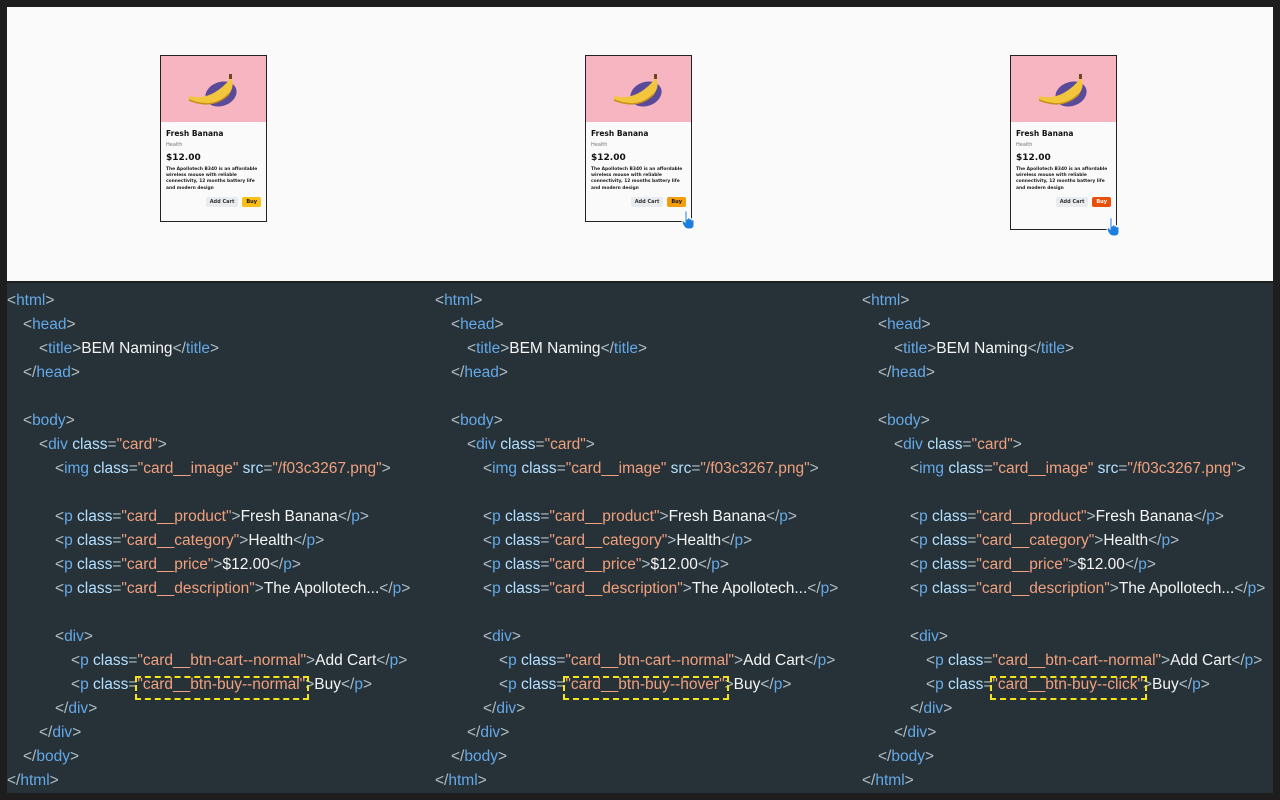 This screenshot has height=800, width=1280. Describe the element at coordinates (646, 688) in the screenshot. I see `buy-class-value: "card__btn-buy--hover"` at that location.